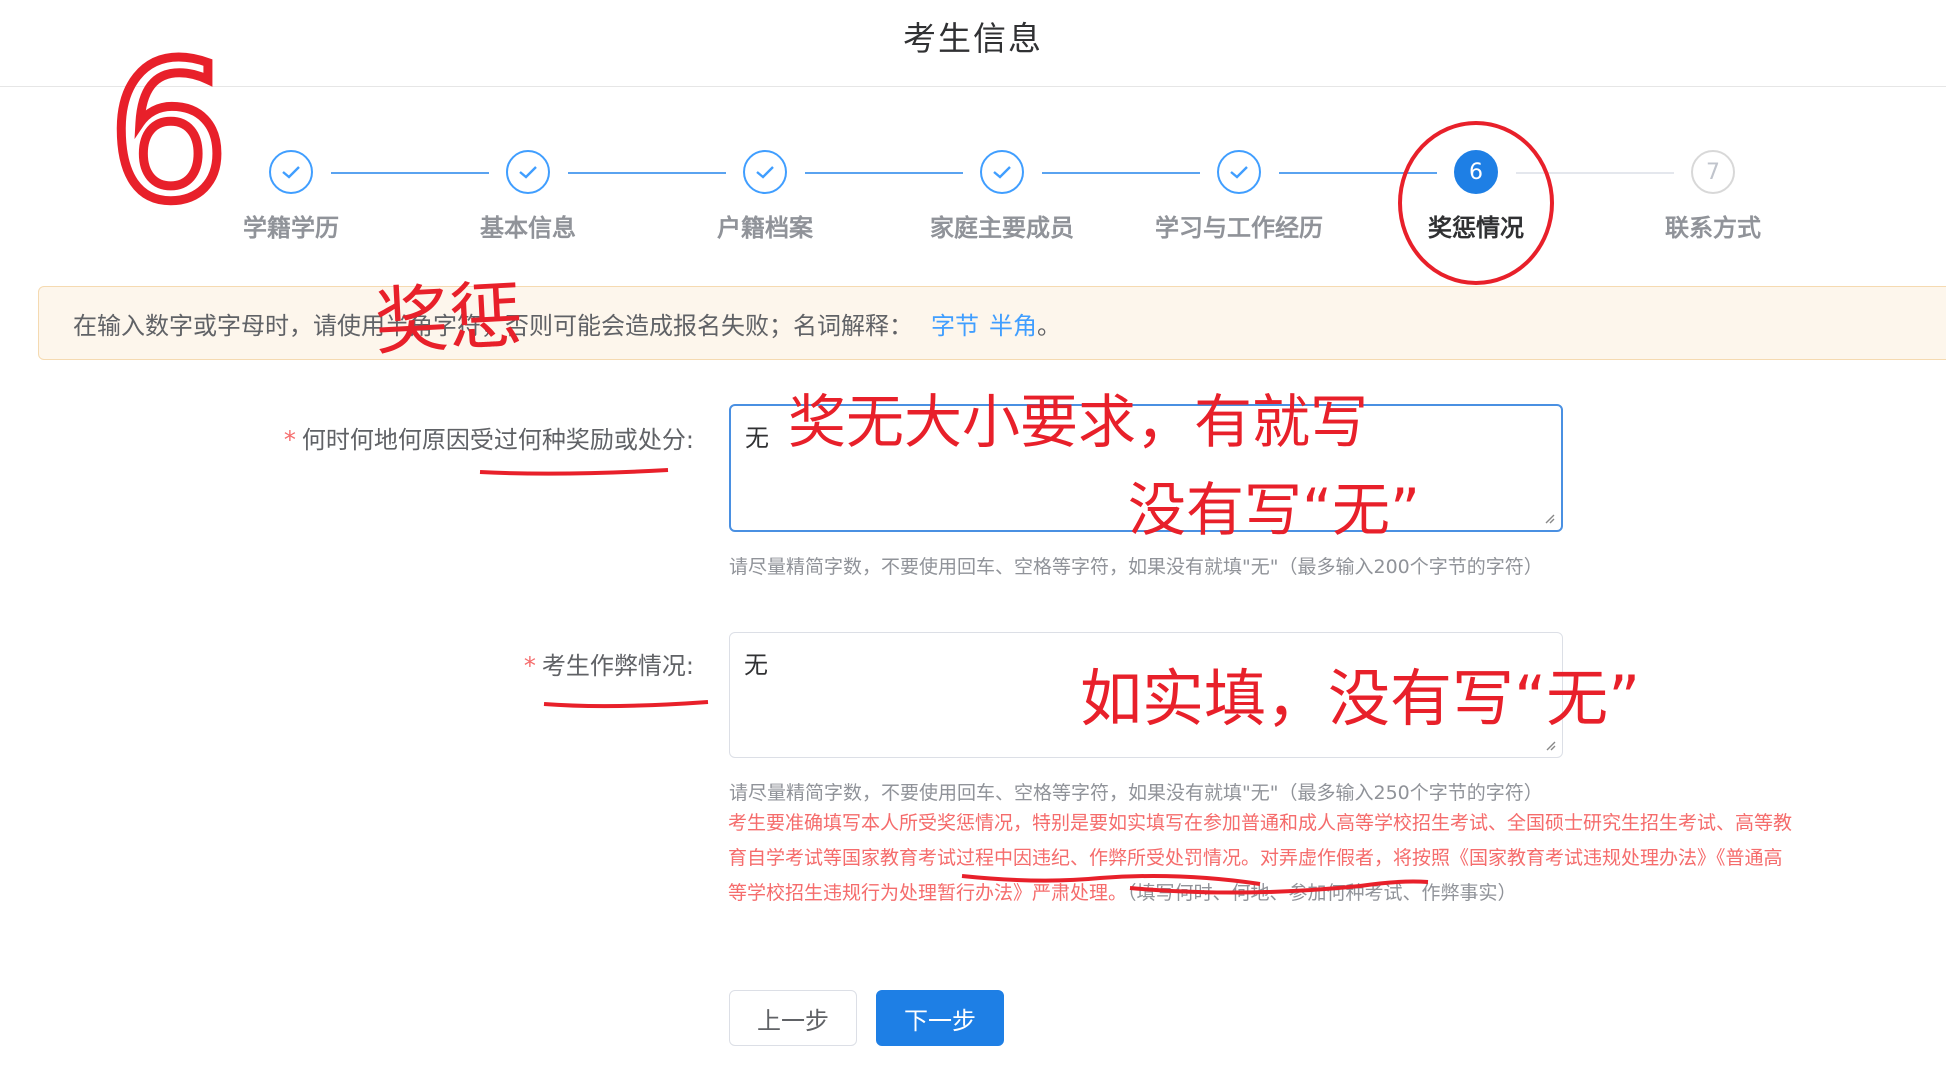 The height and width of the screenshot is (1080, 1946). I want to click on step-number: 6, so click(1476, 172).